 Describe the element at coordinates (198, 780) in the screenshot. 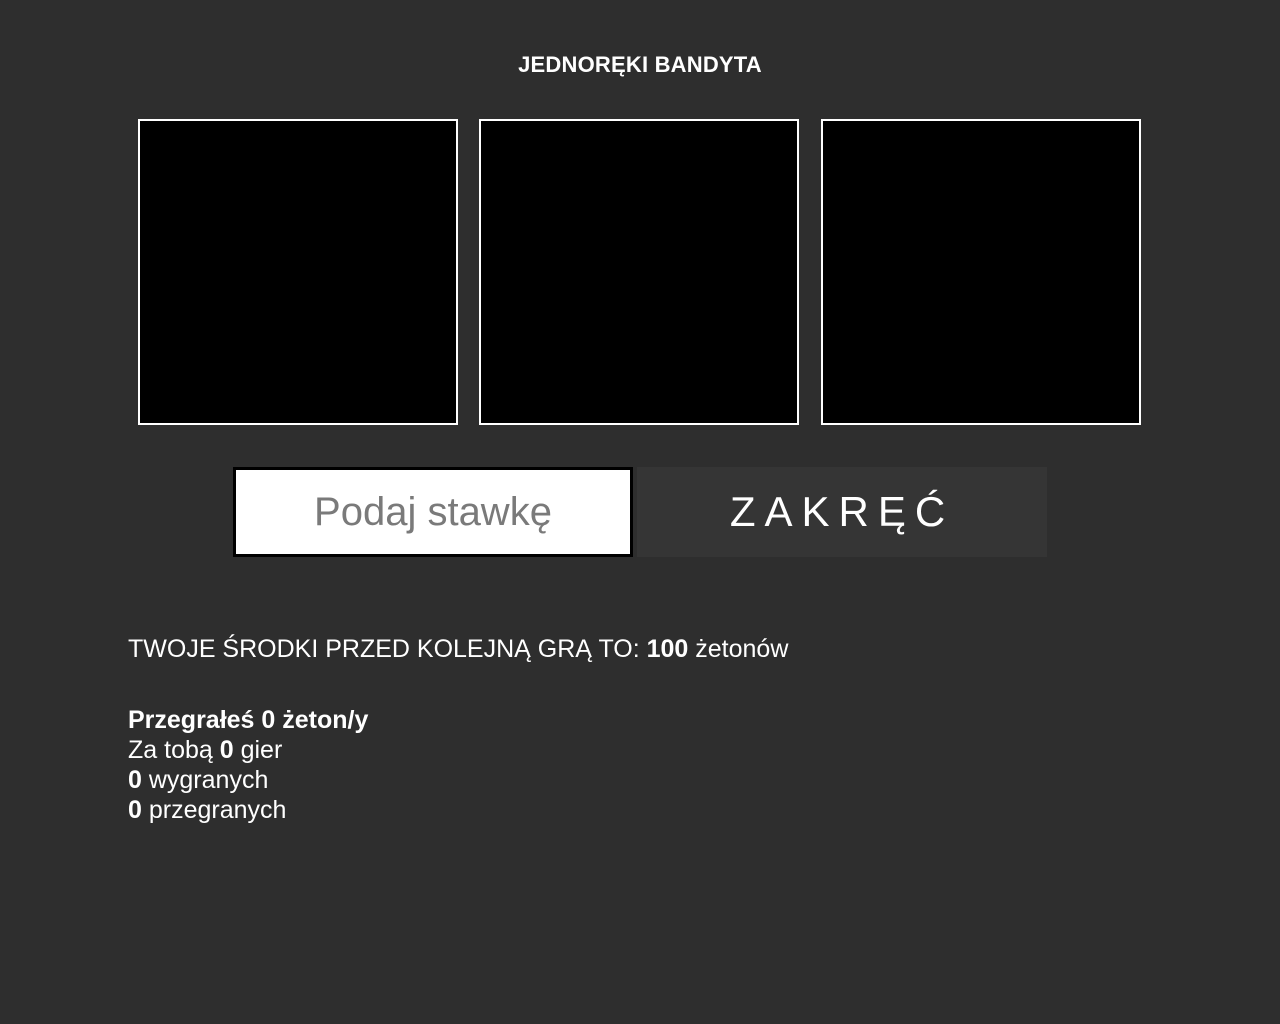

I see `wins-stat: 0 wygranych` at that location.